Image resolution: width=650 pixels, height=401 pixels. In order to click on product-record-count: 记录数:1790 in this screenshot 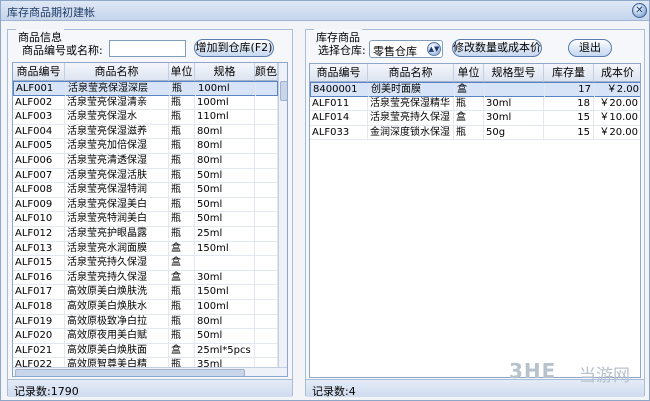, I will do `click(46, 391)`.